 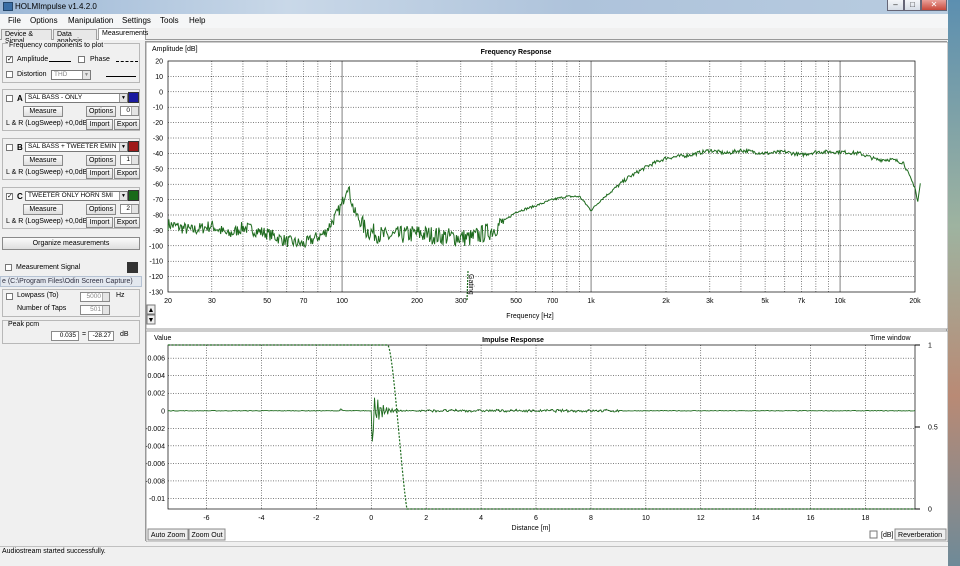 What do you see at coordinates (99, 124) in the screenshot?
I see `channel-a-import-button: Import` at bounding box center [99, 124].